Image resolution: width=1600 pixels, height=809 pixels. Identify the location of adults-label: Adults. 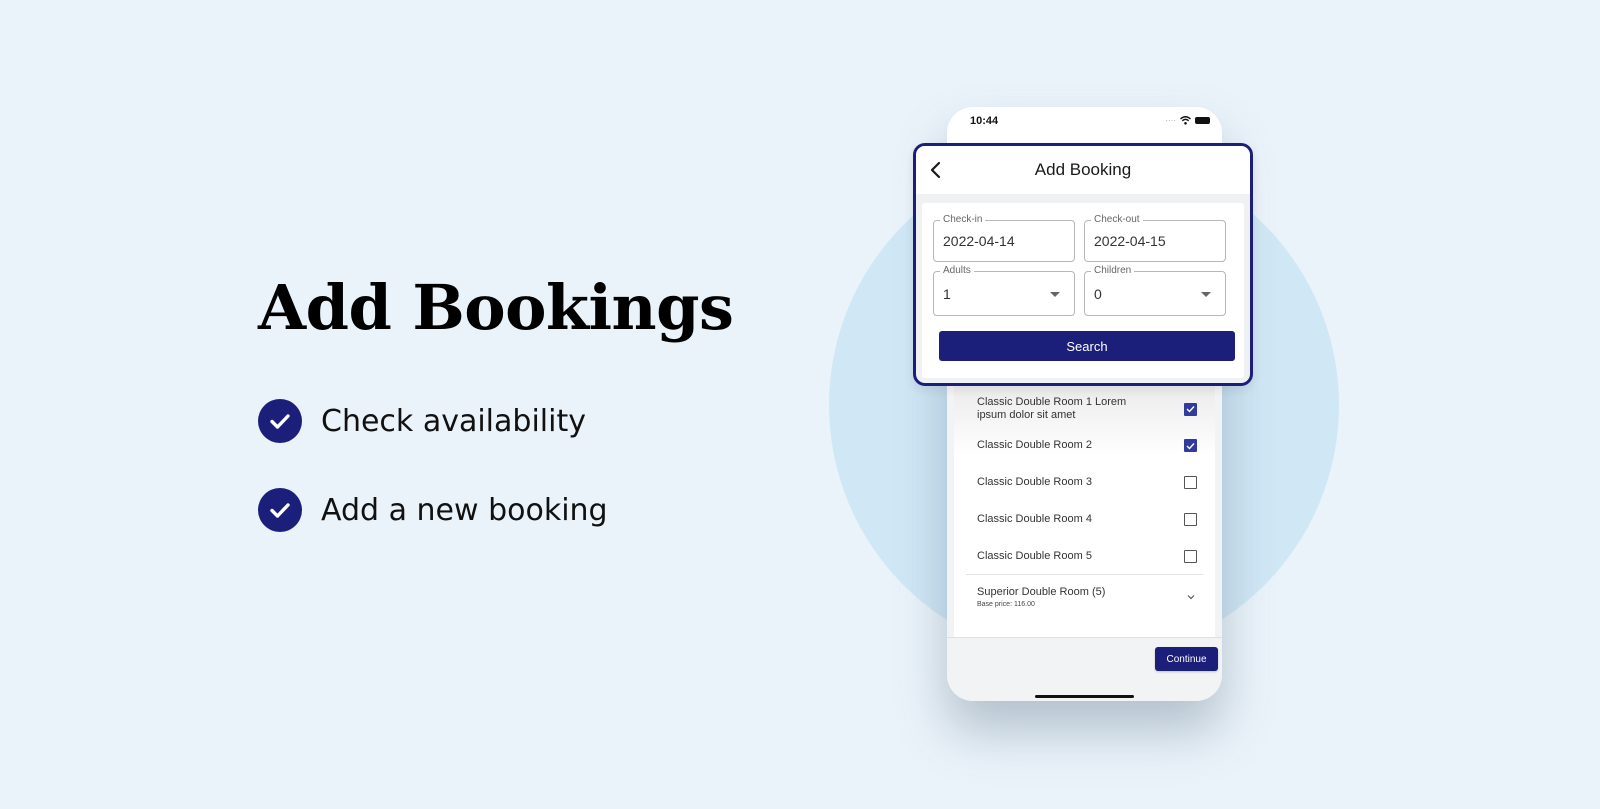
(957, 271).